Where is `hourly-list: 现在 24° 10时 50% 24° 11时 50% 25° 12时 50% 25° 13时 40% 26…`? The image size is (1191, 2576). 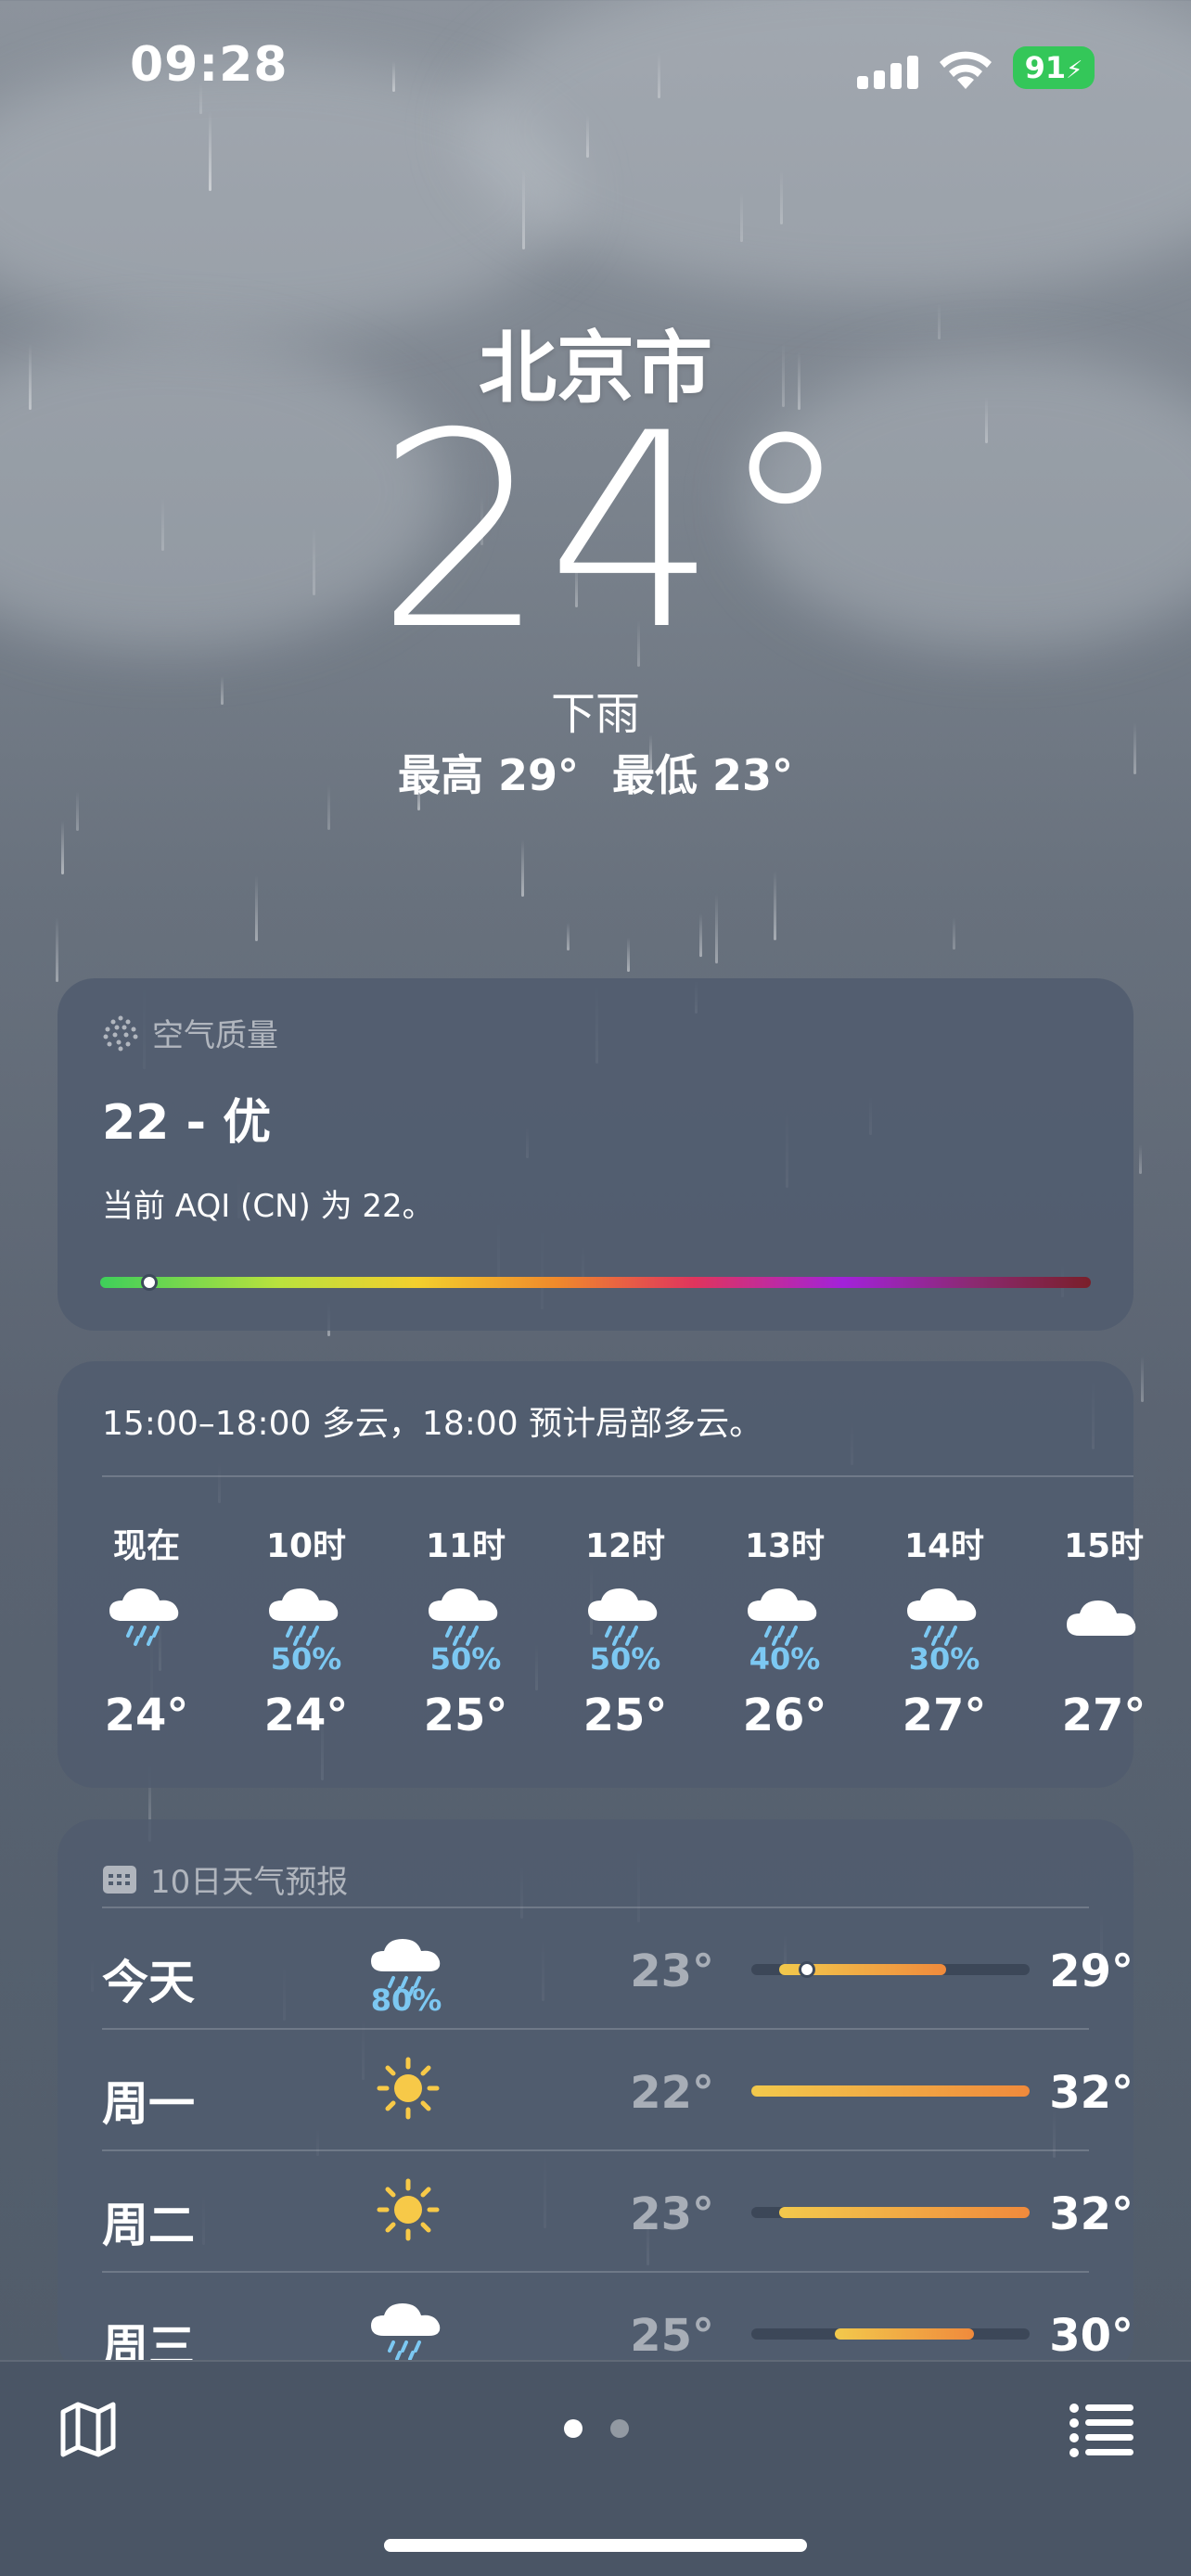
hourly-list: 现在 24° 10时 50% 24° 11时 50% 25° 12时 50% 25° 13时 40% 26… is located at coordinates (624, 1644).